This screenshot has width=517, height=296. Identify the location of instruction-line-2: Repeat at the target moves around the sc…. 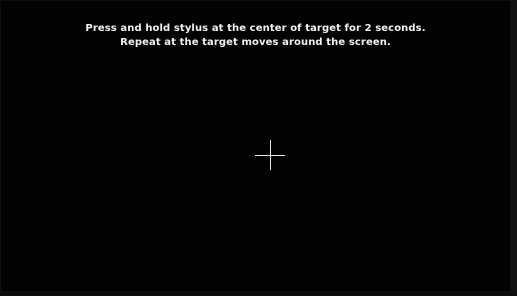
(255, 42).